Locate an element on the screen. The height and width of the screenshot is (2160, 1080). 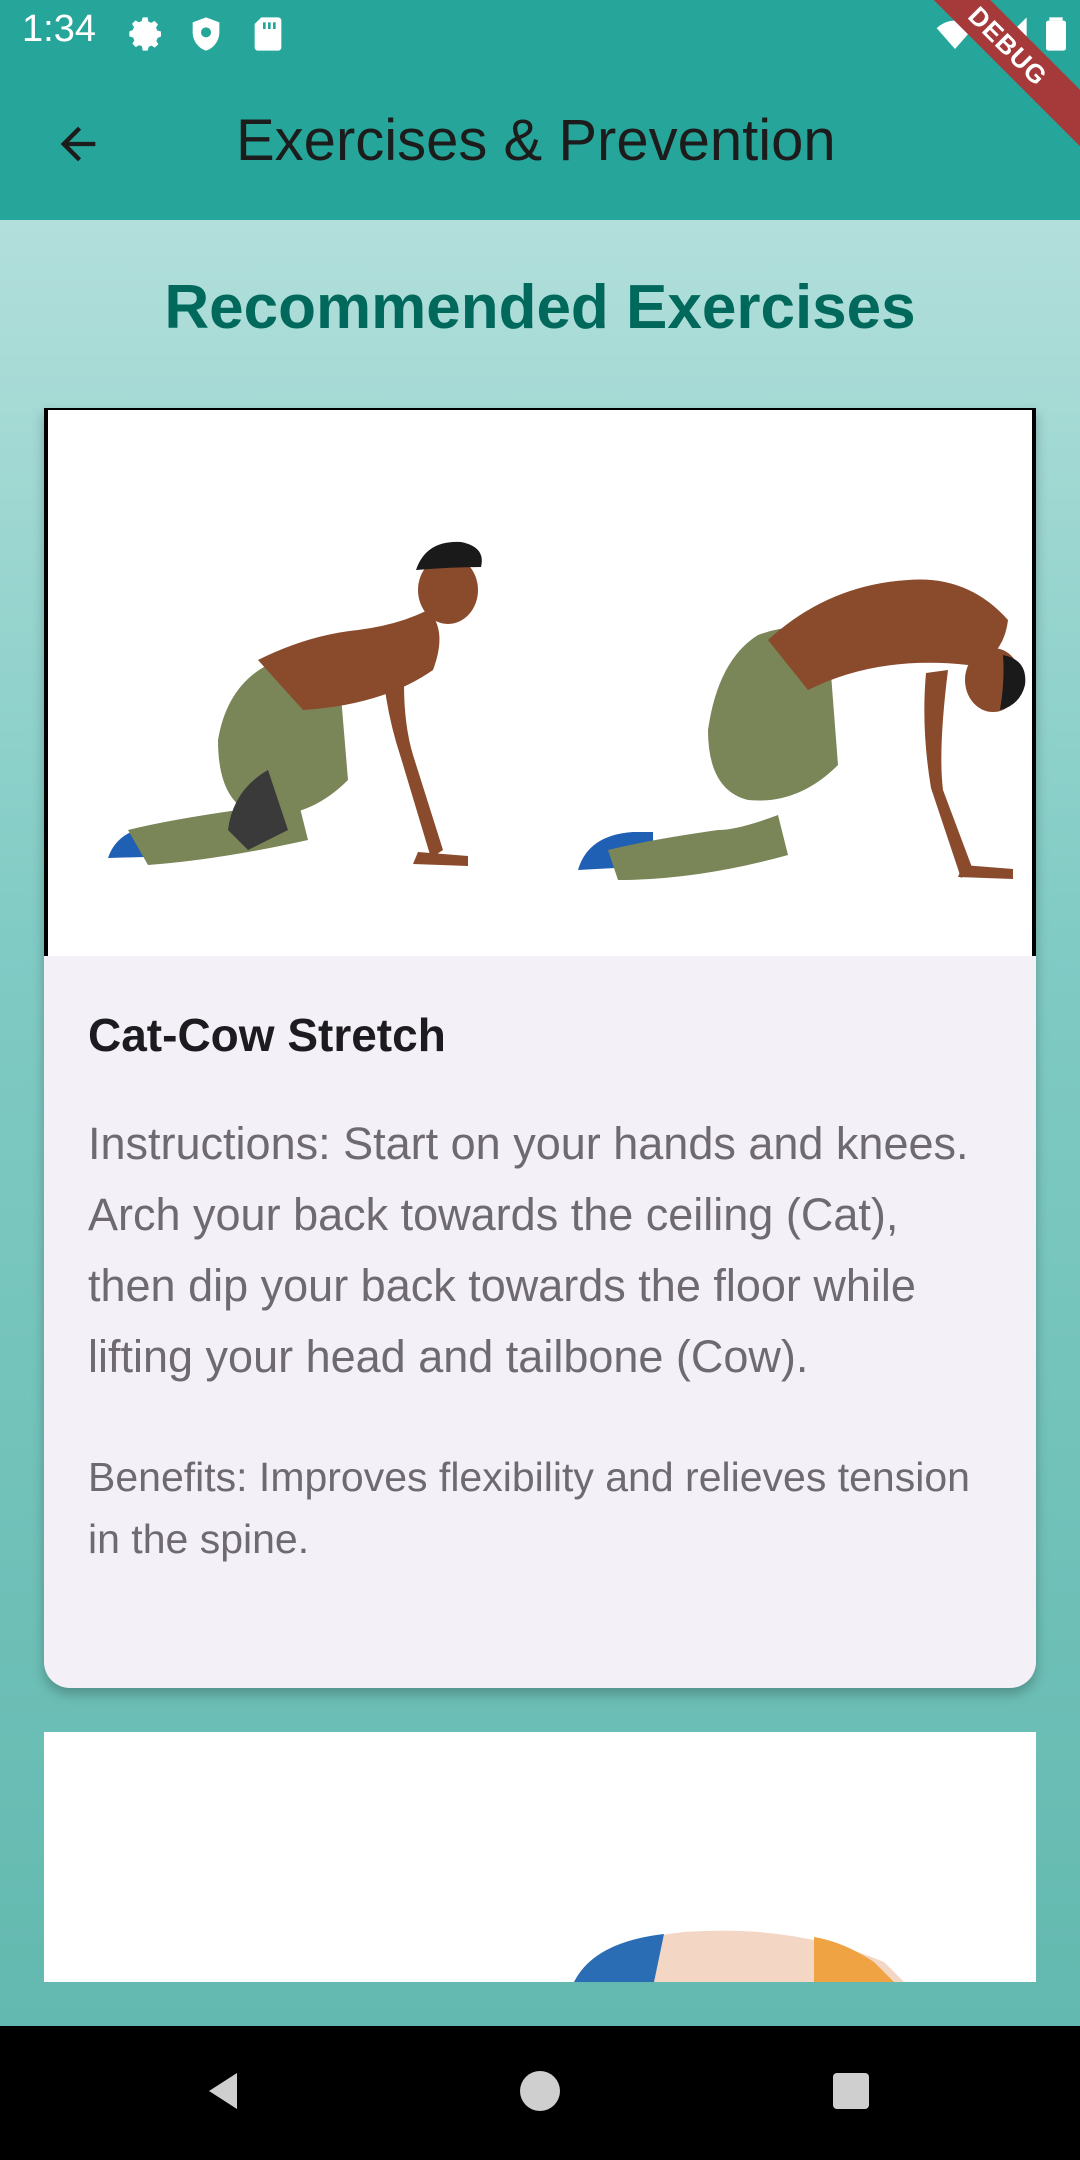
app-bar: Exercises & Prevention is located at coordinates (540, 143).